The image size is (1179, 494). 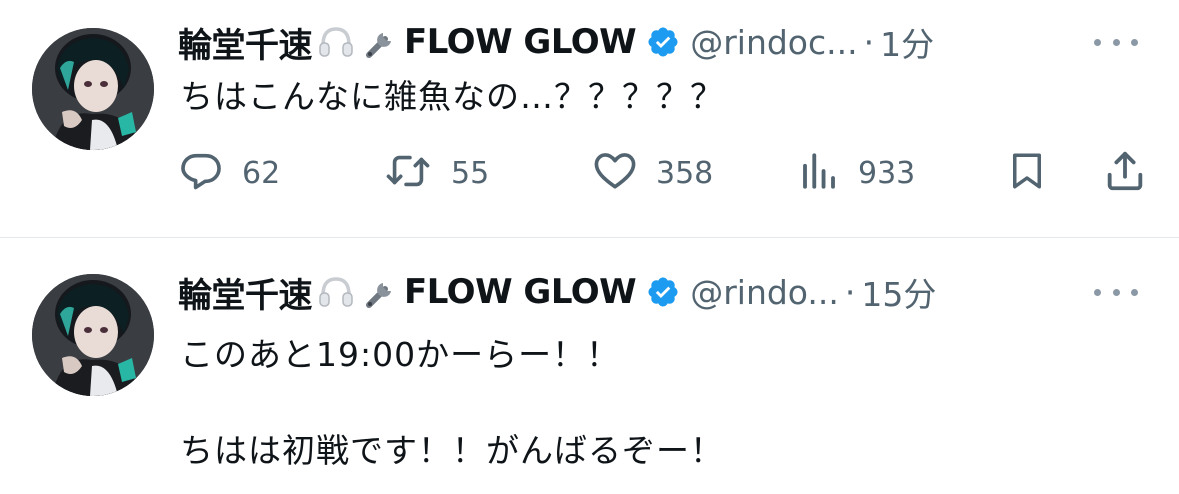 What do you see at coordinates (907, 42) in the screenshot?
I see `timestamp: 1分` at bounding box center [907, 42].